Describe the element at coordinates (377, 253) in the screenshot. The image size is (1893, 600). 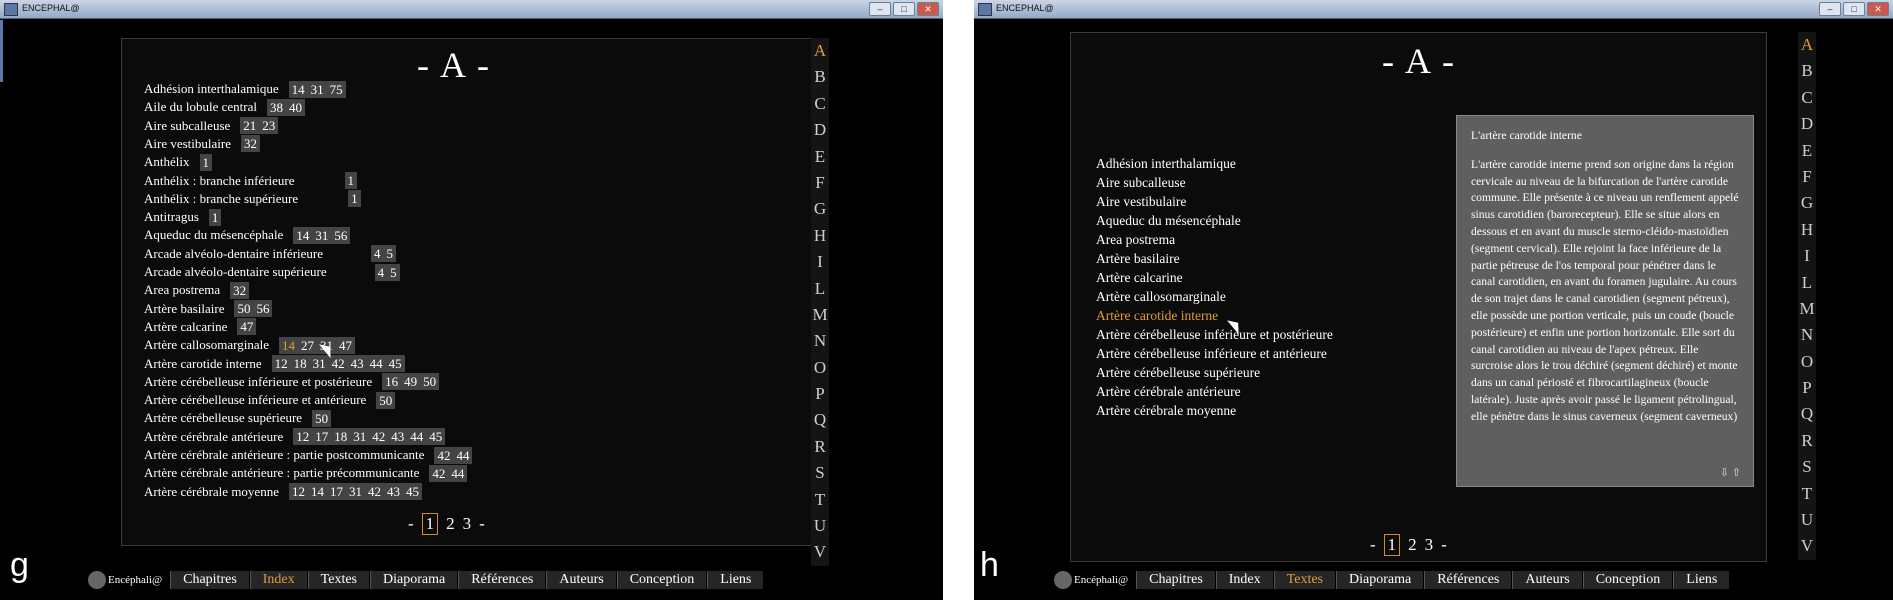
I see `page-link: 4` at that location.